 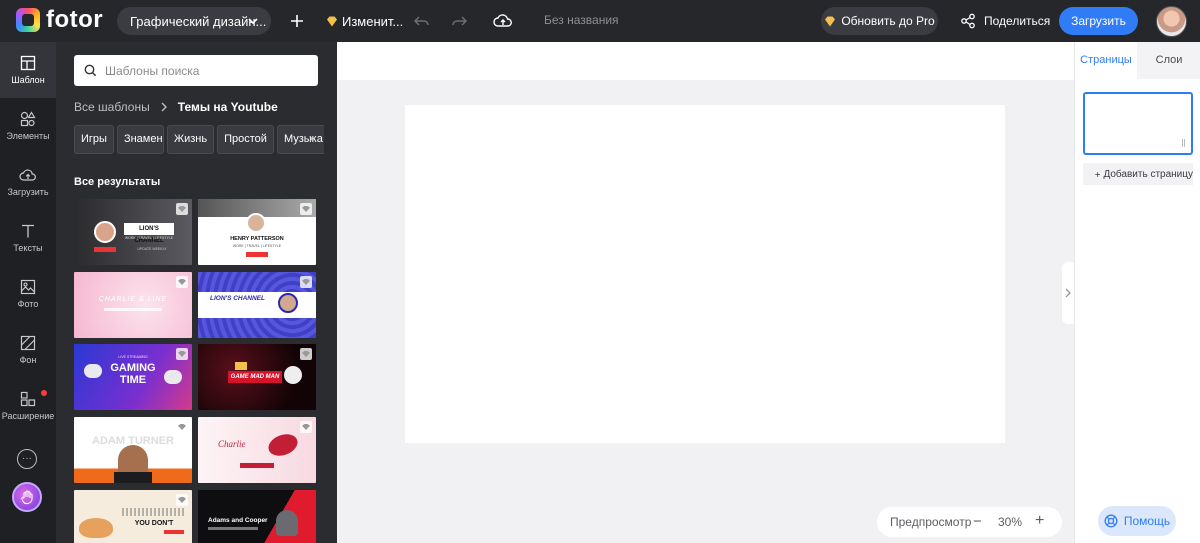 I want to click on rail-label: Фото, so click(x=28, y=304).